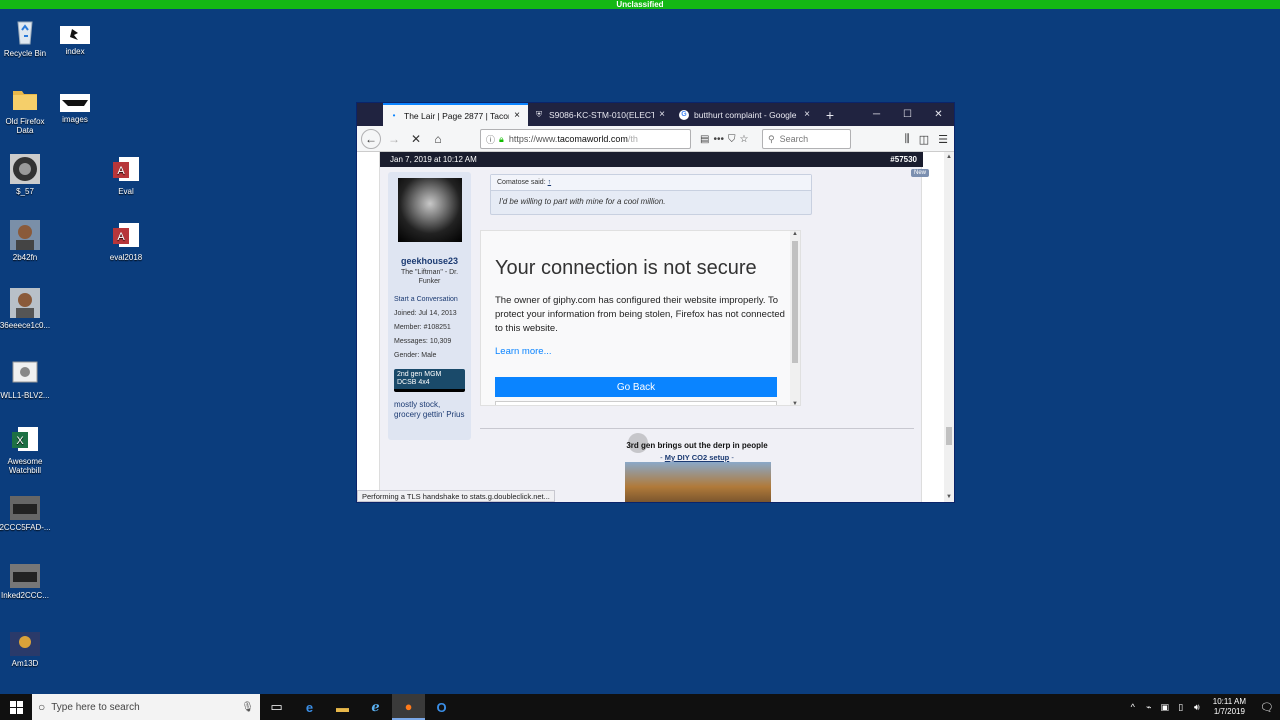 This screenshot has width=1280, height=720. What do you see at coordinates (732, 139) in the screenshot?
I see `pocket-icon: ⛉` at bounding box center [732, 139].